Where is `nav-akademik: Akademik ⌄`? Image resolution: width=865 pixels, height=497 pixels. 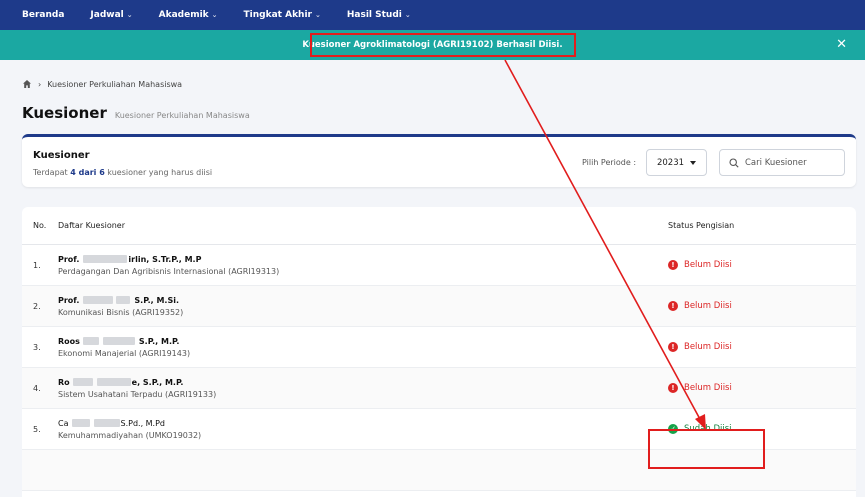 nav-akademik: Akademik ⌄ is located at coordinates (188, 15).